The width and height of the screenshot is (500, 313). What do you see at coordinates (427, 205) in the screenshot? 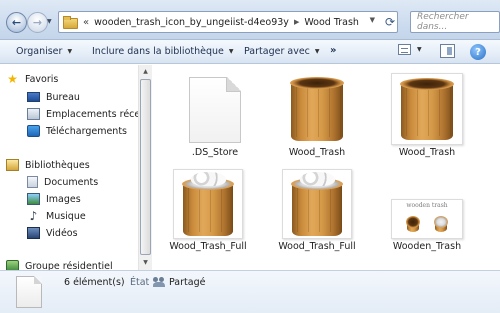
I see `preview-caption: wooden trash` at bounding box center [427, 205].